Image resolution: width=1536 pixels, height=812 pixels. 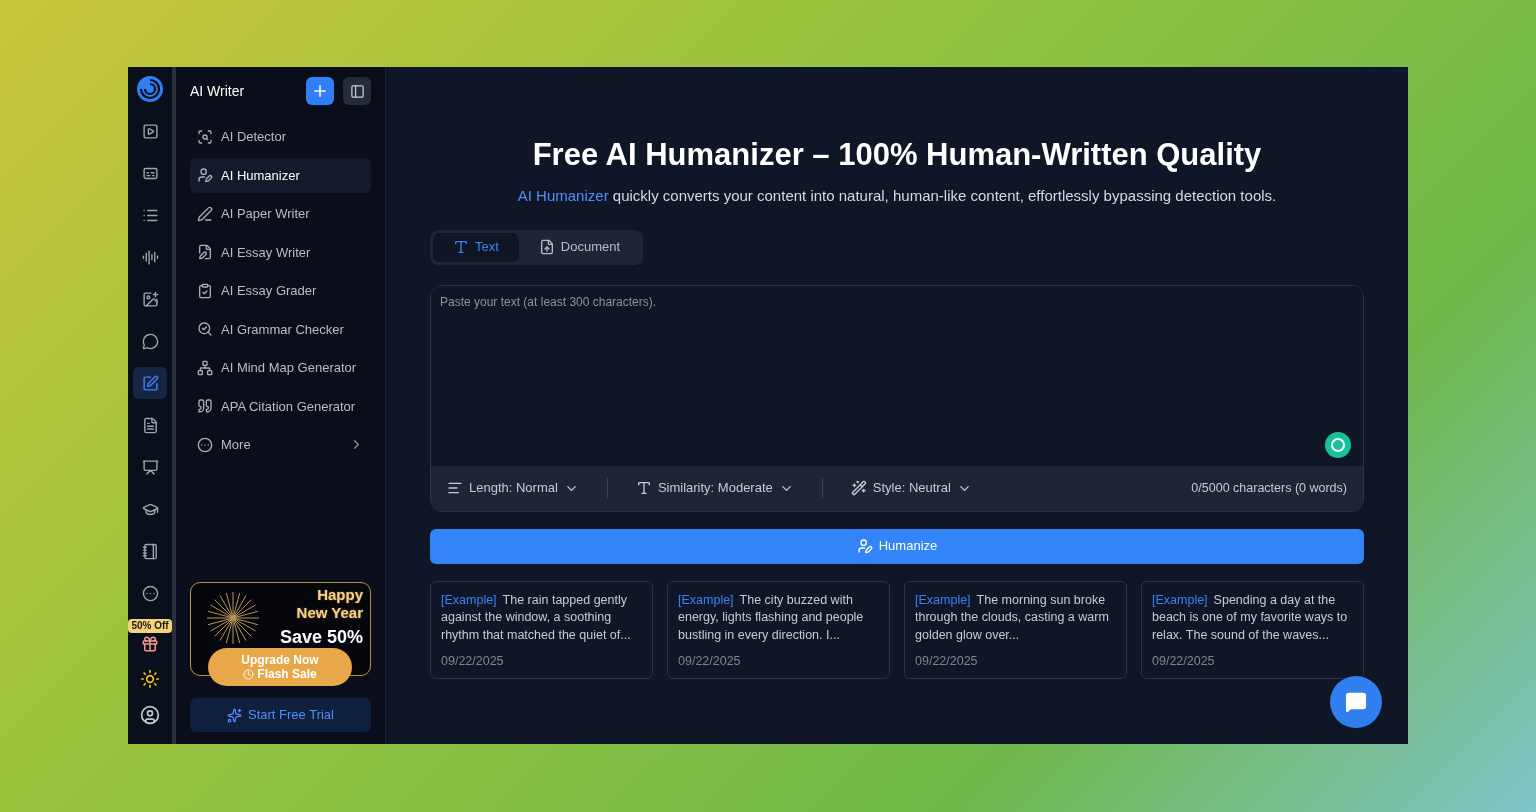 I want to click on pen-square-icon, so click(x=150, y=383).